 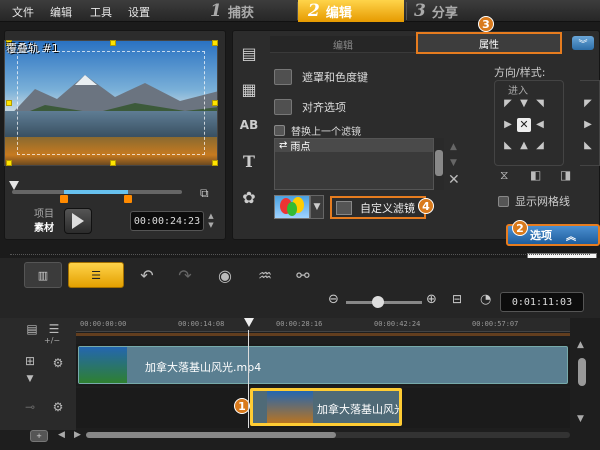 What do you see at coordinates (310, 107) in the screenshot?
I see `align-option: 对齐选项` at bounding box center [310, 107].